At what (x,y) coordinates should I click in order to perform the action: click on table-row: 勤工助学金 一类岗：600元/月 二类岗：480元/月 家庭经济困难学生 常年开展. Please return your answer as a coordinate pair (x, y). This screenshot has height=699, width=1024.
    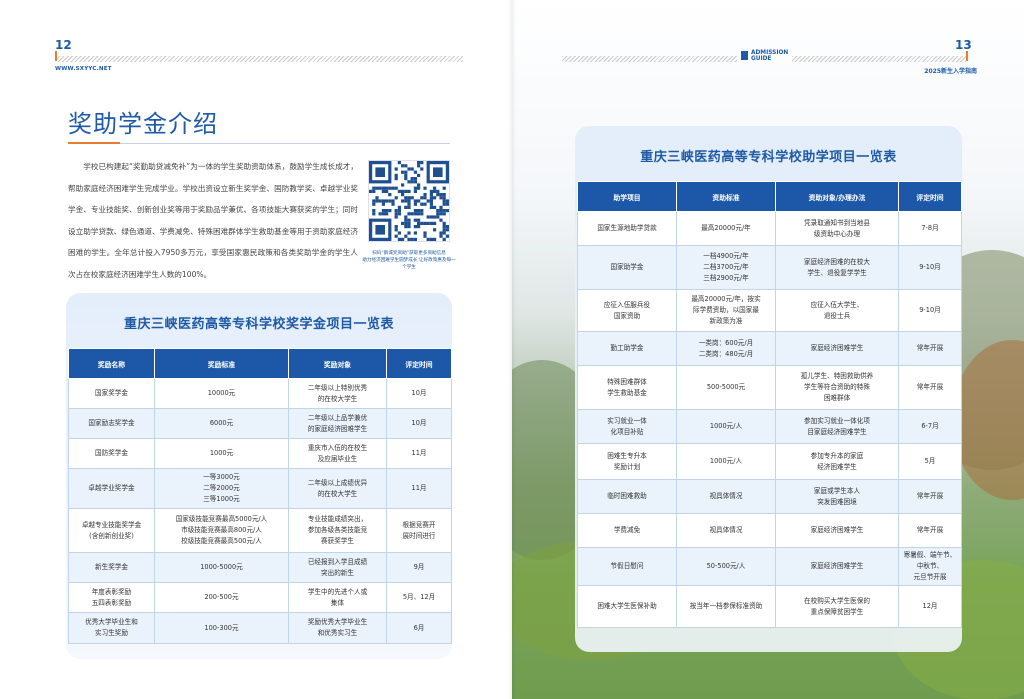
    Looking at the image, I should click on (769, 348).